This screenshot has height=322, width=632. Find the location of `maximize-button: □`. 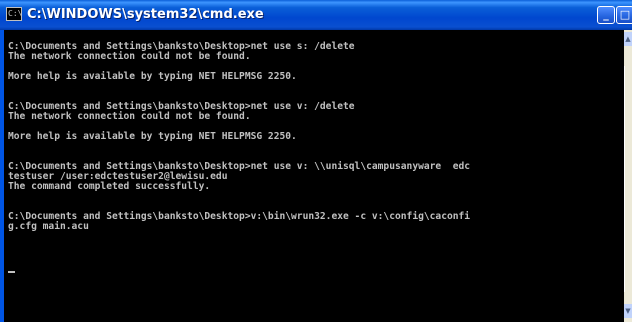

maximize-button: □ is located at coordinates (624, 15).